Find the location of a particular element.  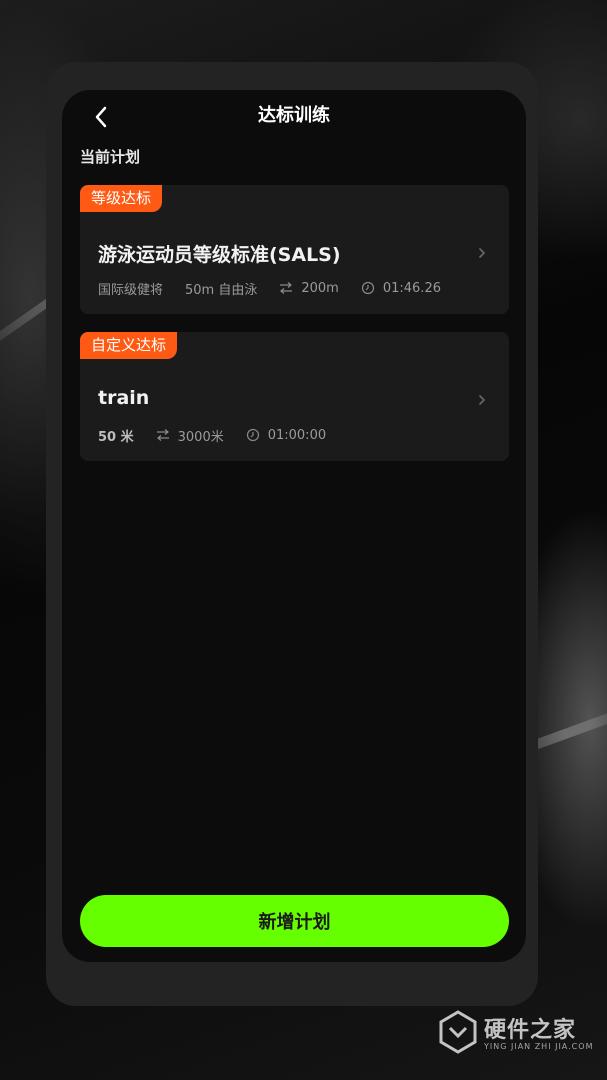

plan-time: 01:46.26 is located at coordinates (411, 288).